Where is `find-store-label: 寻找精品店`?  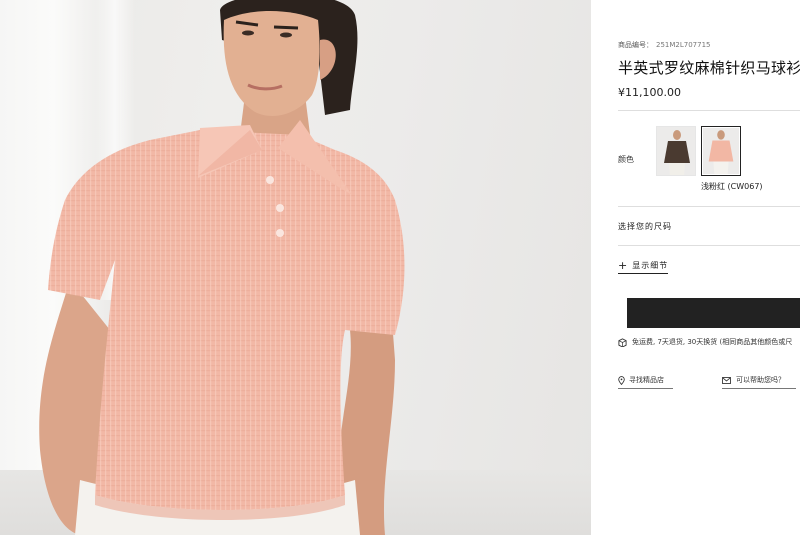 find-store-label: 寻找精品店 is located at coordinates (646, 380).